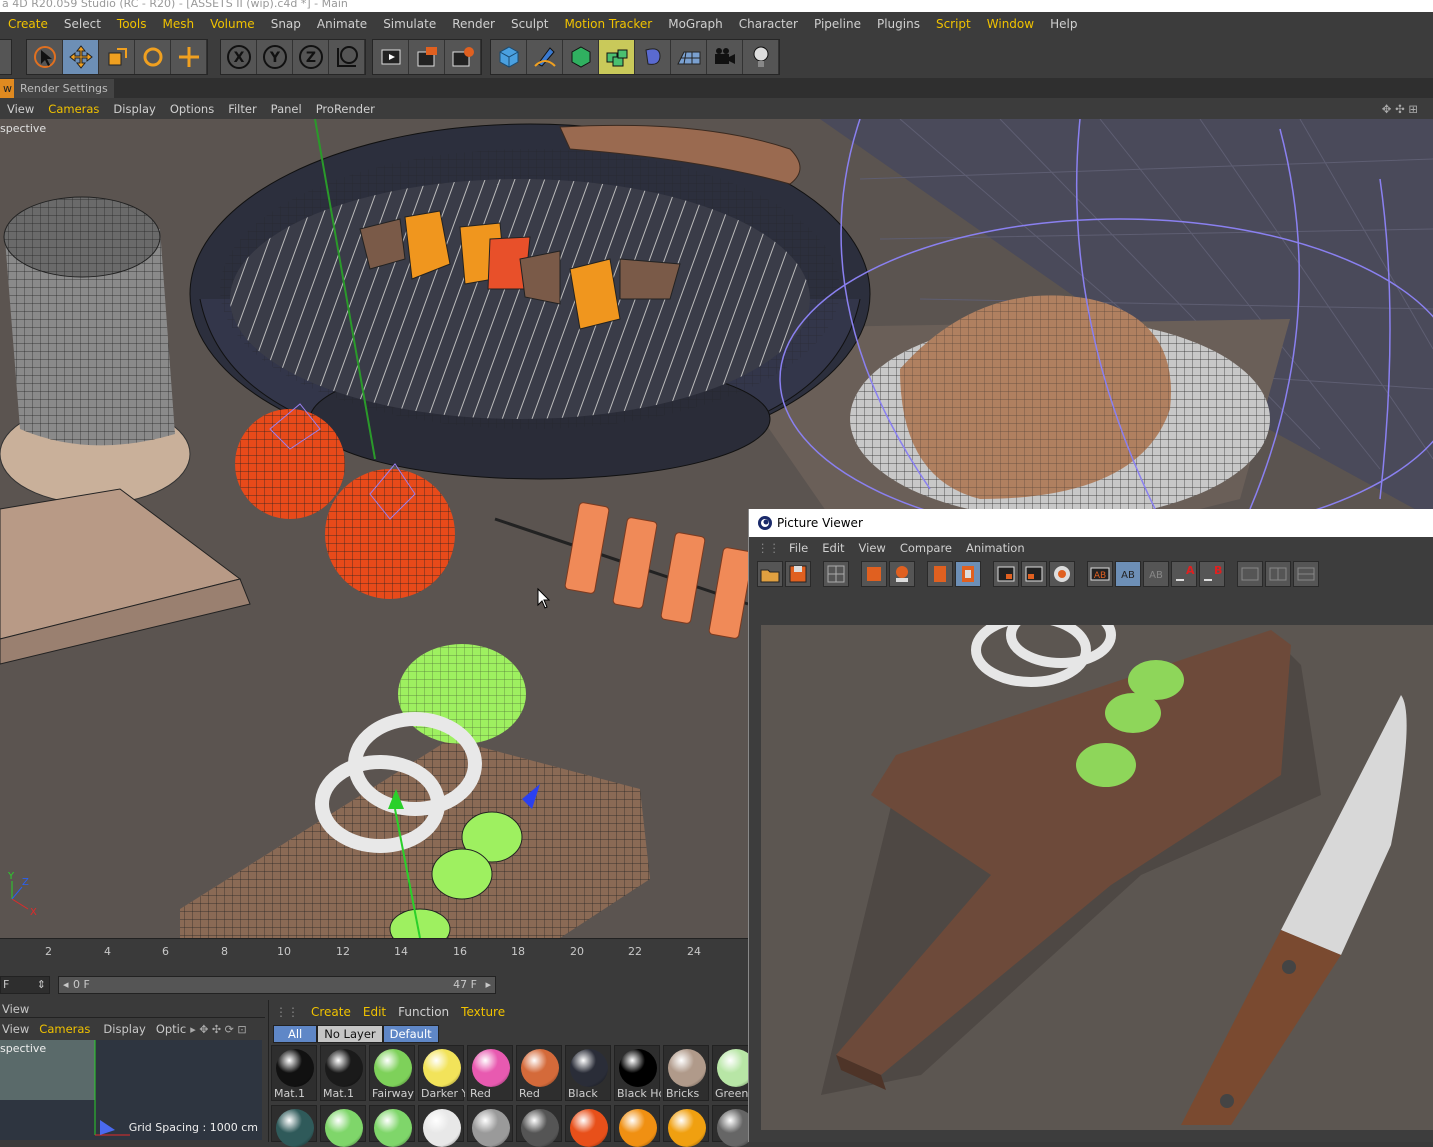 The width and height of the screenshot is (1433, 1147). What do you see at coordinates (872, 548) in the screenshot?
I see `pv-menu-view: View` at bounding box center [872, 548].